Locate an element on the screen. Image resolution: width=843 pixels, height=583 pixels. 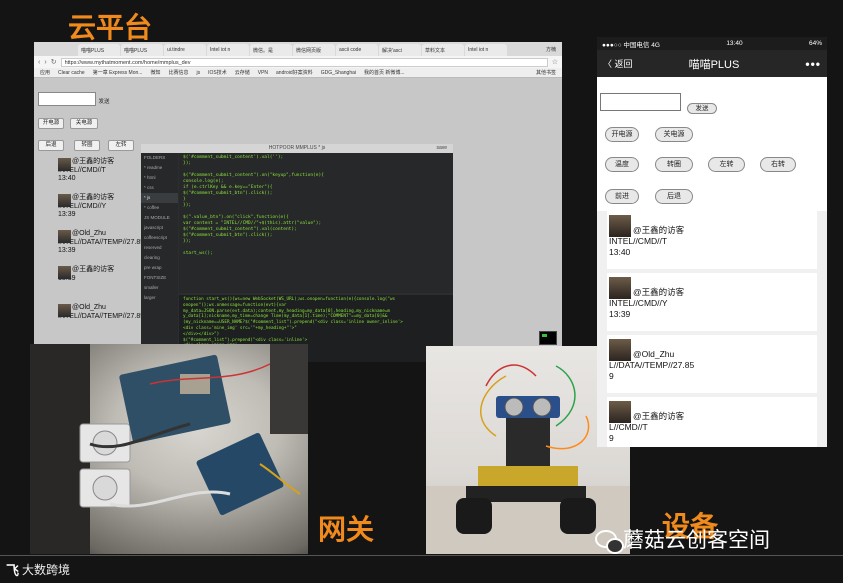
terminal-icon is located at coordinates (548, 338).